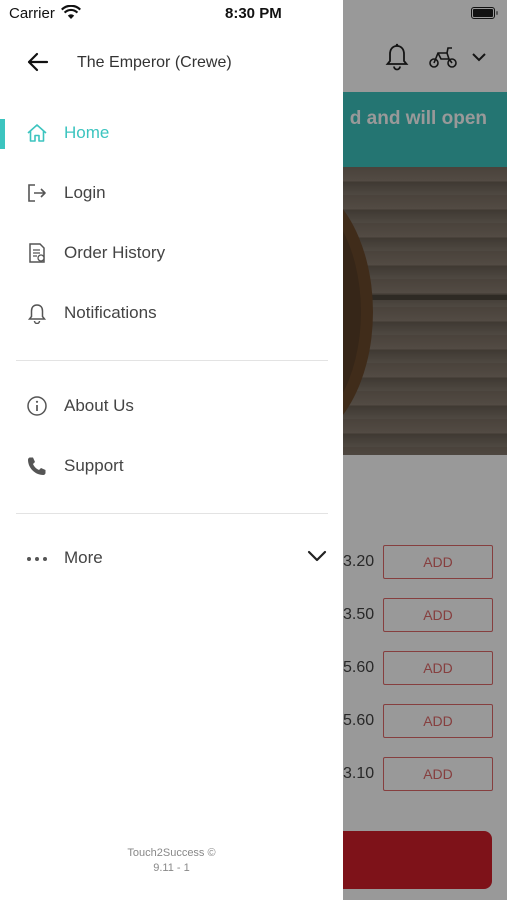 Image resolution: width=507 pixels, height=900 pixels. Describe the element at coordinates (171, 853) in the screenshot. I see `copyright-text: Touch2Success ©` at that location.